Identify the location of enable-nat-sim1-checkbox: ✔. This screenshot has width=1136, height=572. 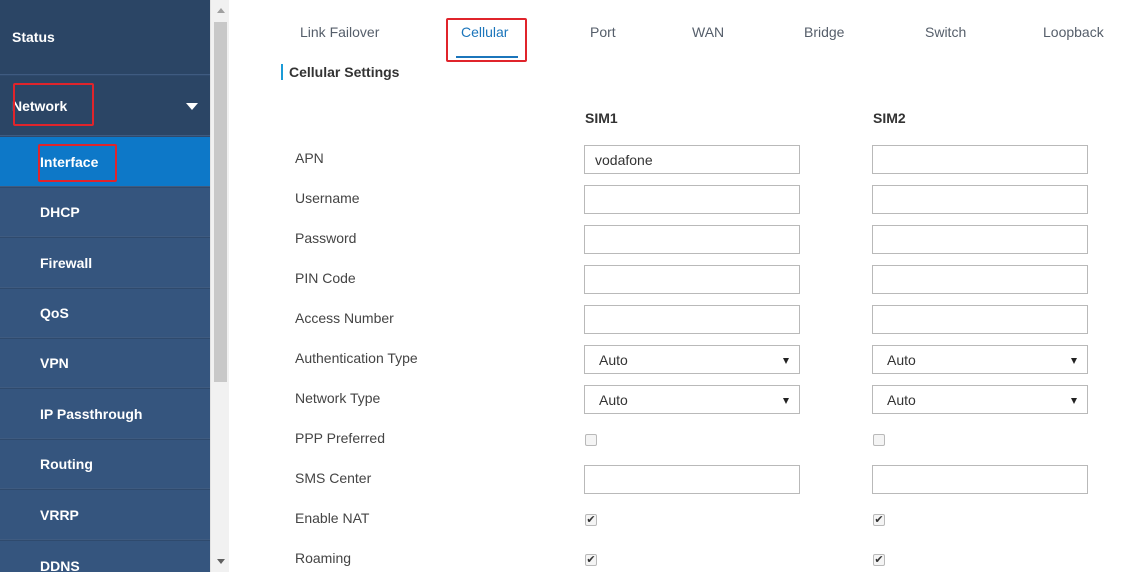
(591, 520).